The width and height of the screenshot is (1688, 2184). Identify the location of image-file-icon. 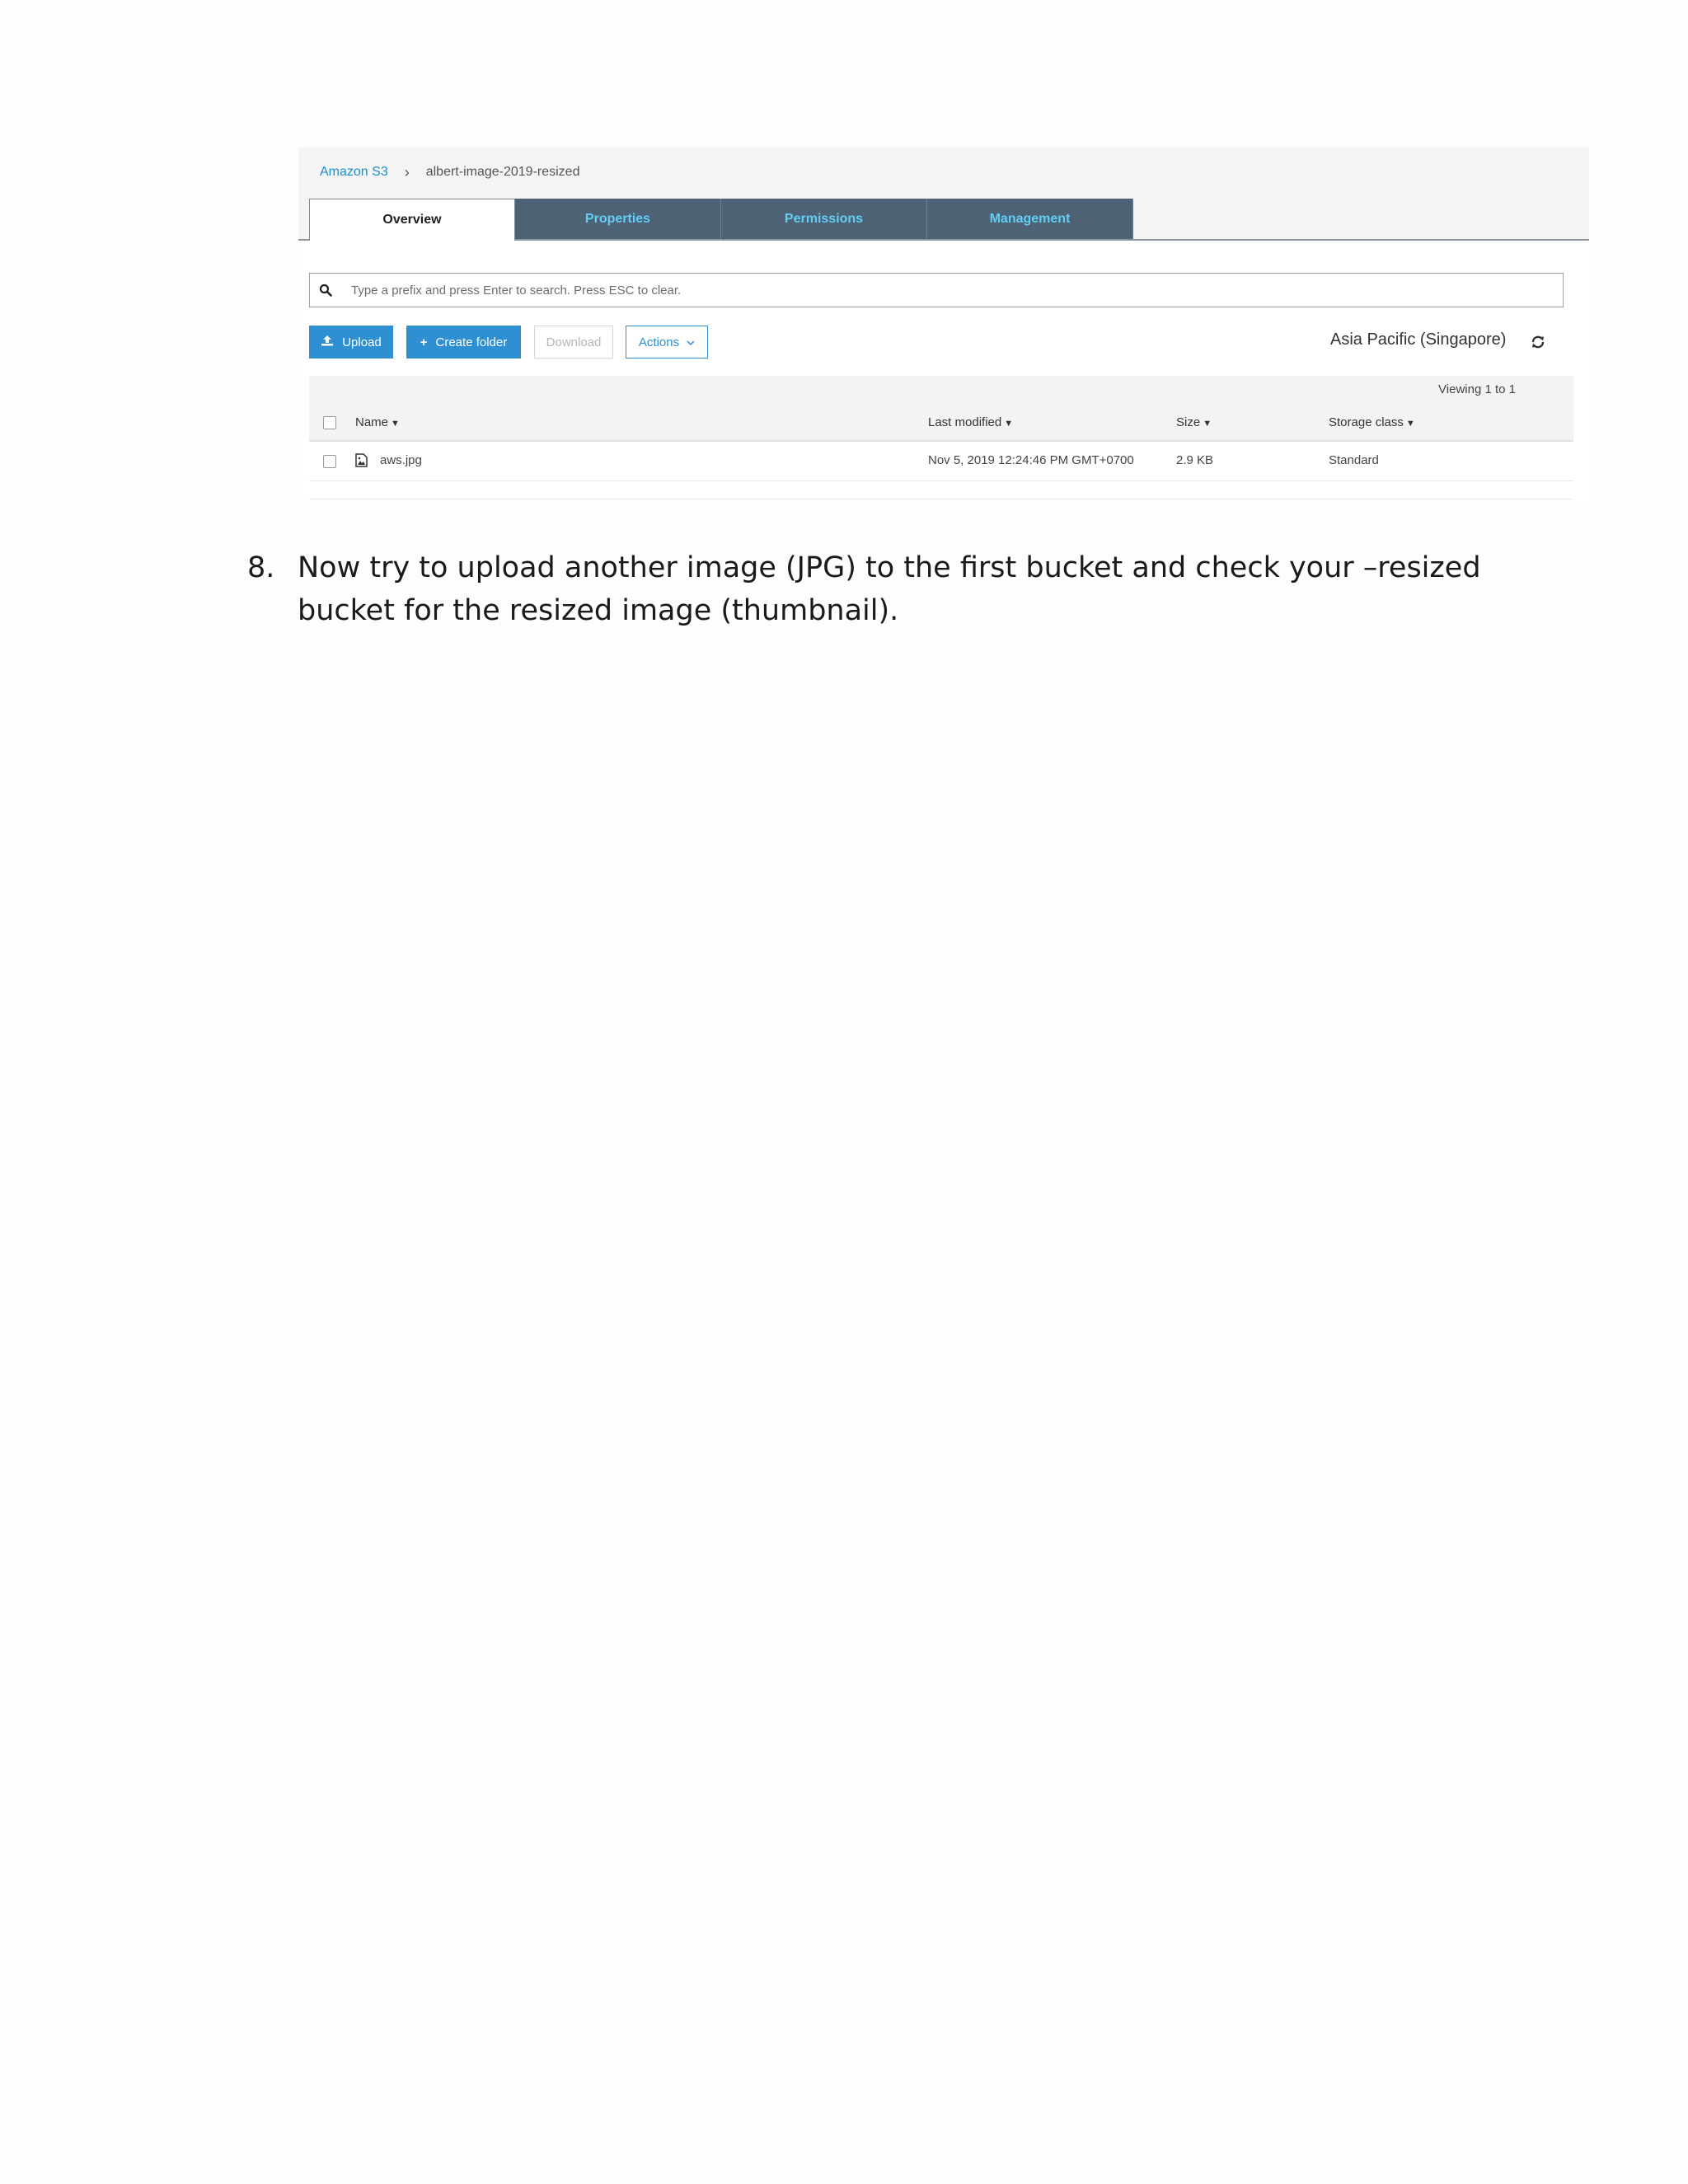
(361, 462).